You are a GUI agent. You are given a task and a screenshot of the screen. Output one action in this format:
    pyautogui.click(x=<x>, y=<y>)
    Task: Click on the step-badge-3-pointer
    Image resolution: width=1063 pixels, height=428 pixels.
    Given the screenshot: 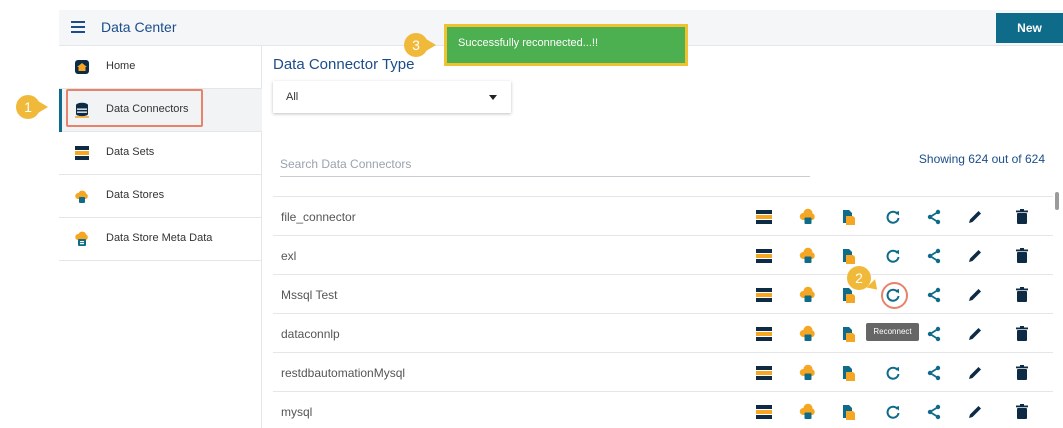 What is the action you would take?
    pyautogui.click(x=431, y=45)
    